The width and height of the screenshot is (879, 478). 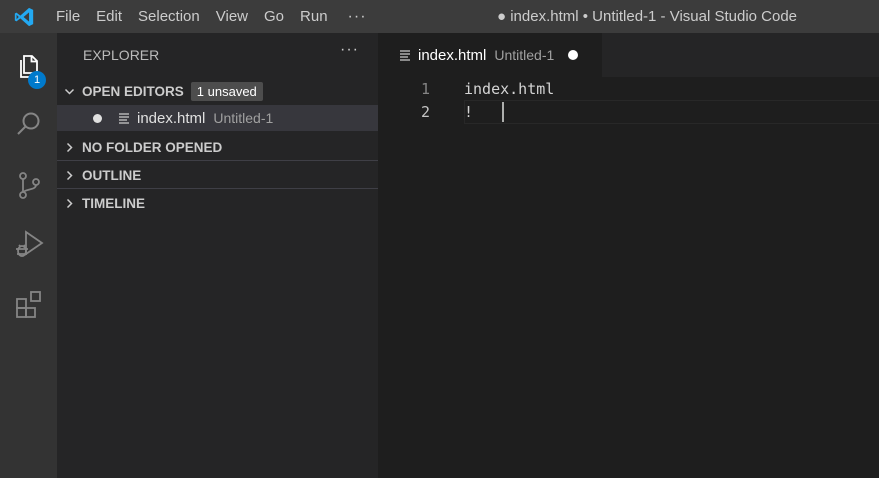 I want to click on menu-file: File, so click(x=68, y=16).